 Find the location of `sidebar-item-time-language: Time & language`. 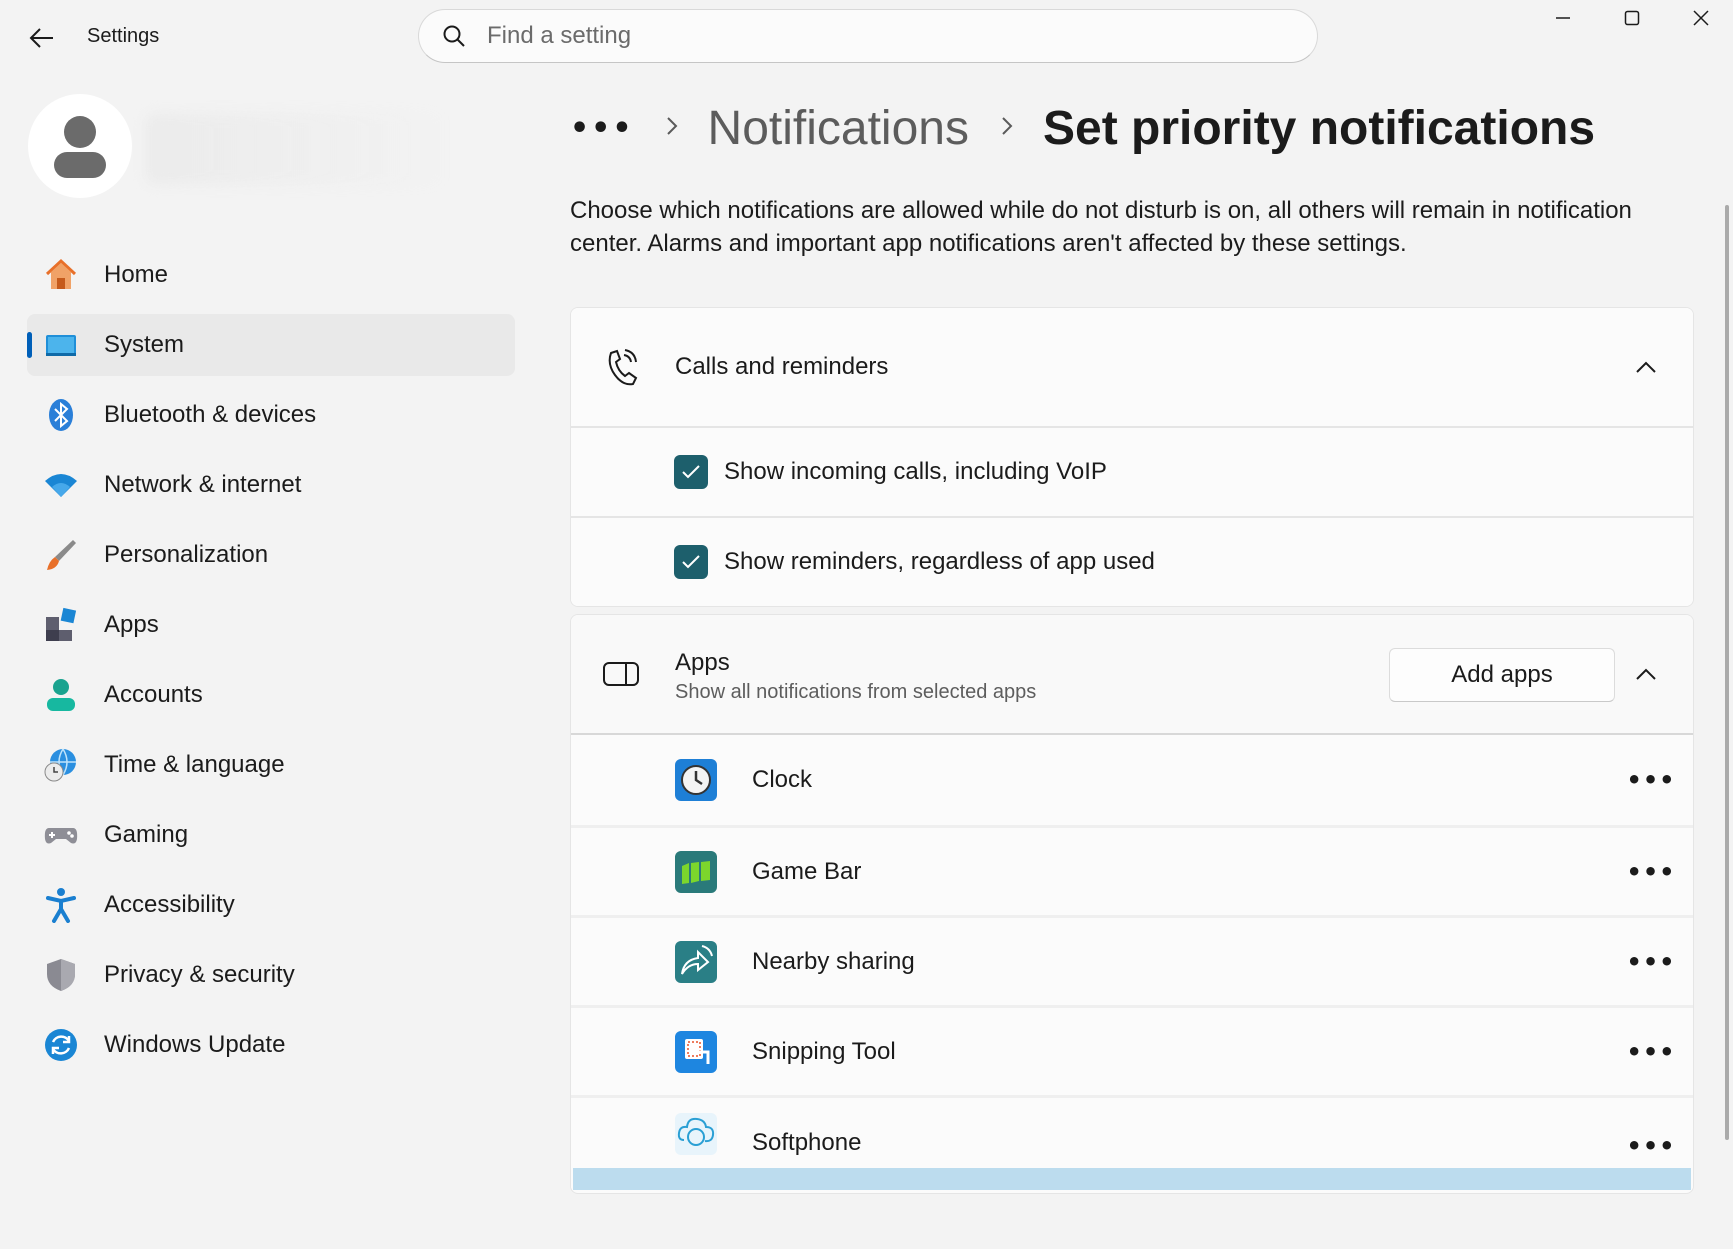

sidebar-item-time-language: Time & language is located at coordinates (271, 765).